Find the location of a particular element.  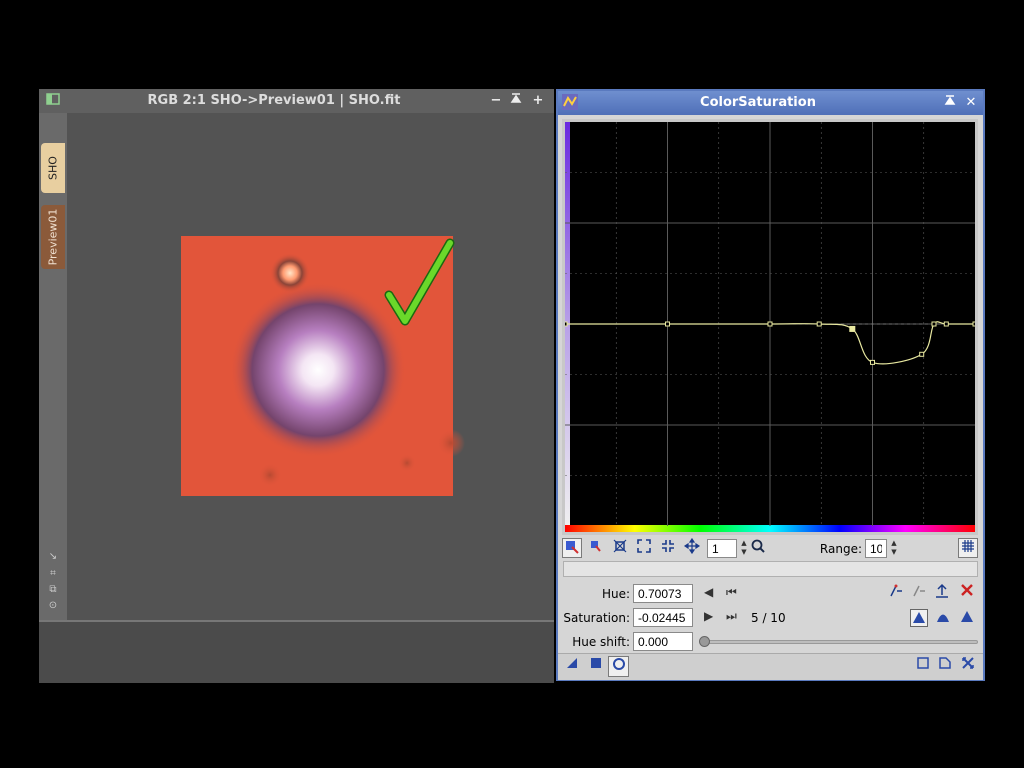

zoom-in-mode-icon is located at coordinates (644, 548).